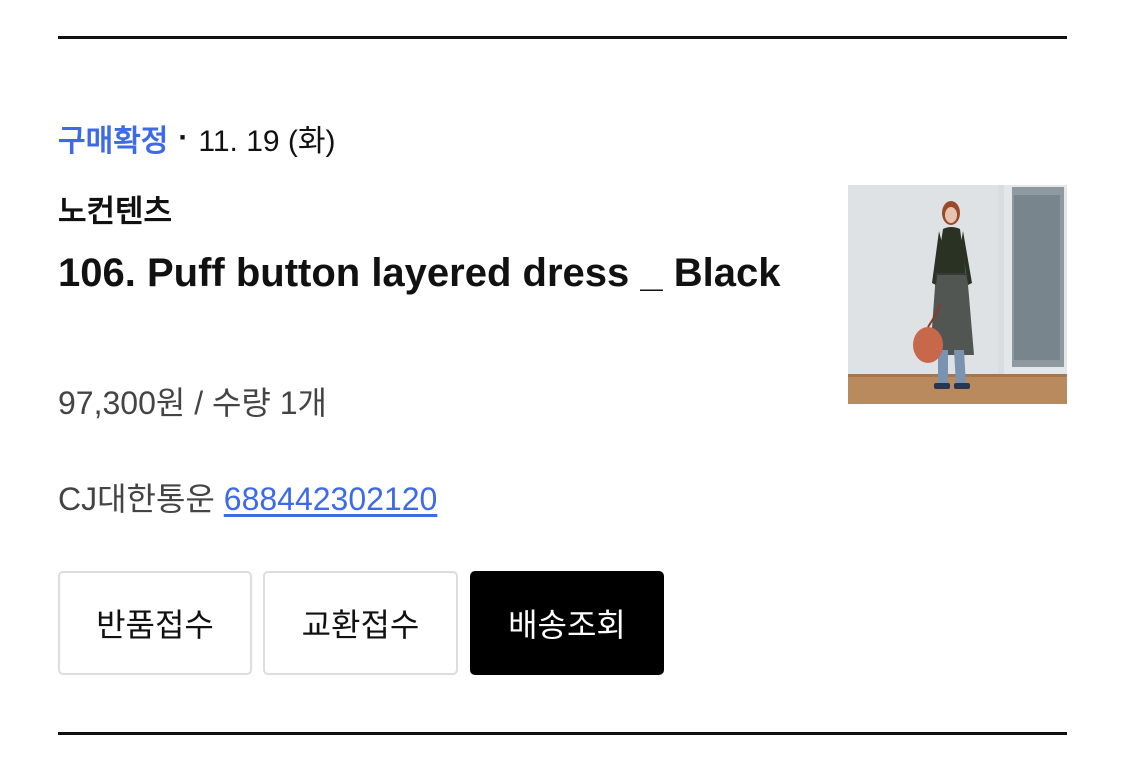  I want to click on bottom-divider, so click(562, 733).